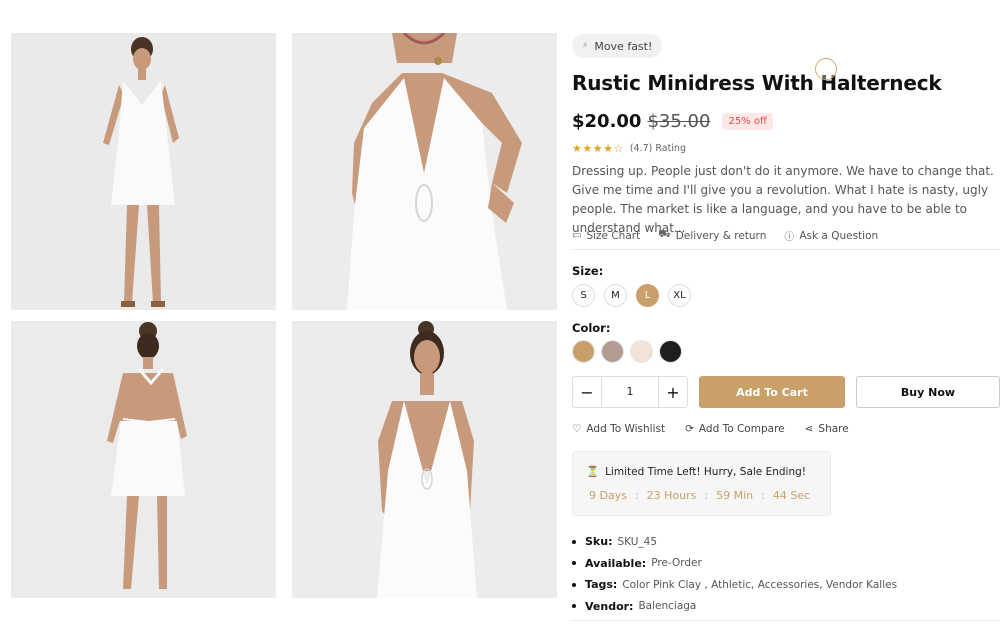 The image size is (1000, 638). Describe the element at coordinates (591, 328) in the screenshot. I see `color-label: Color:` at that location.